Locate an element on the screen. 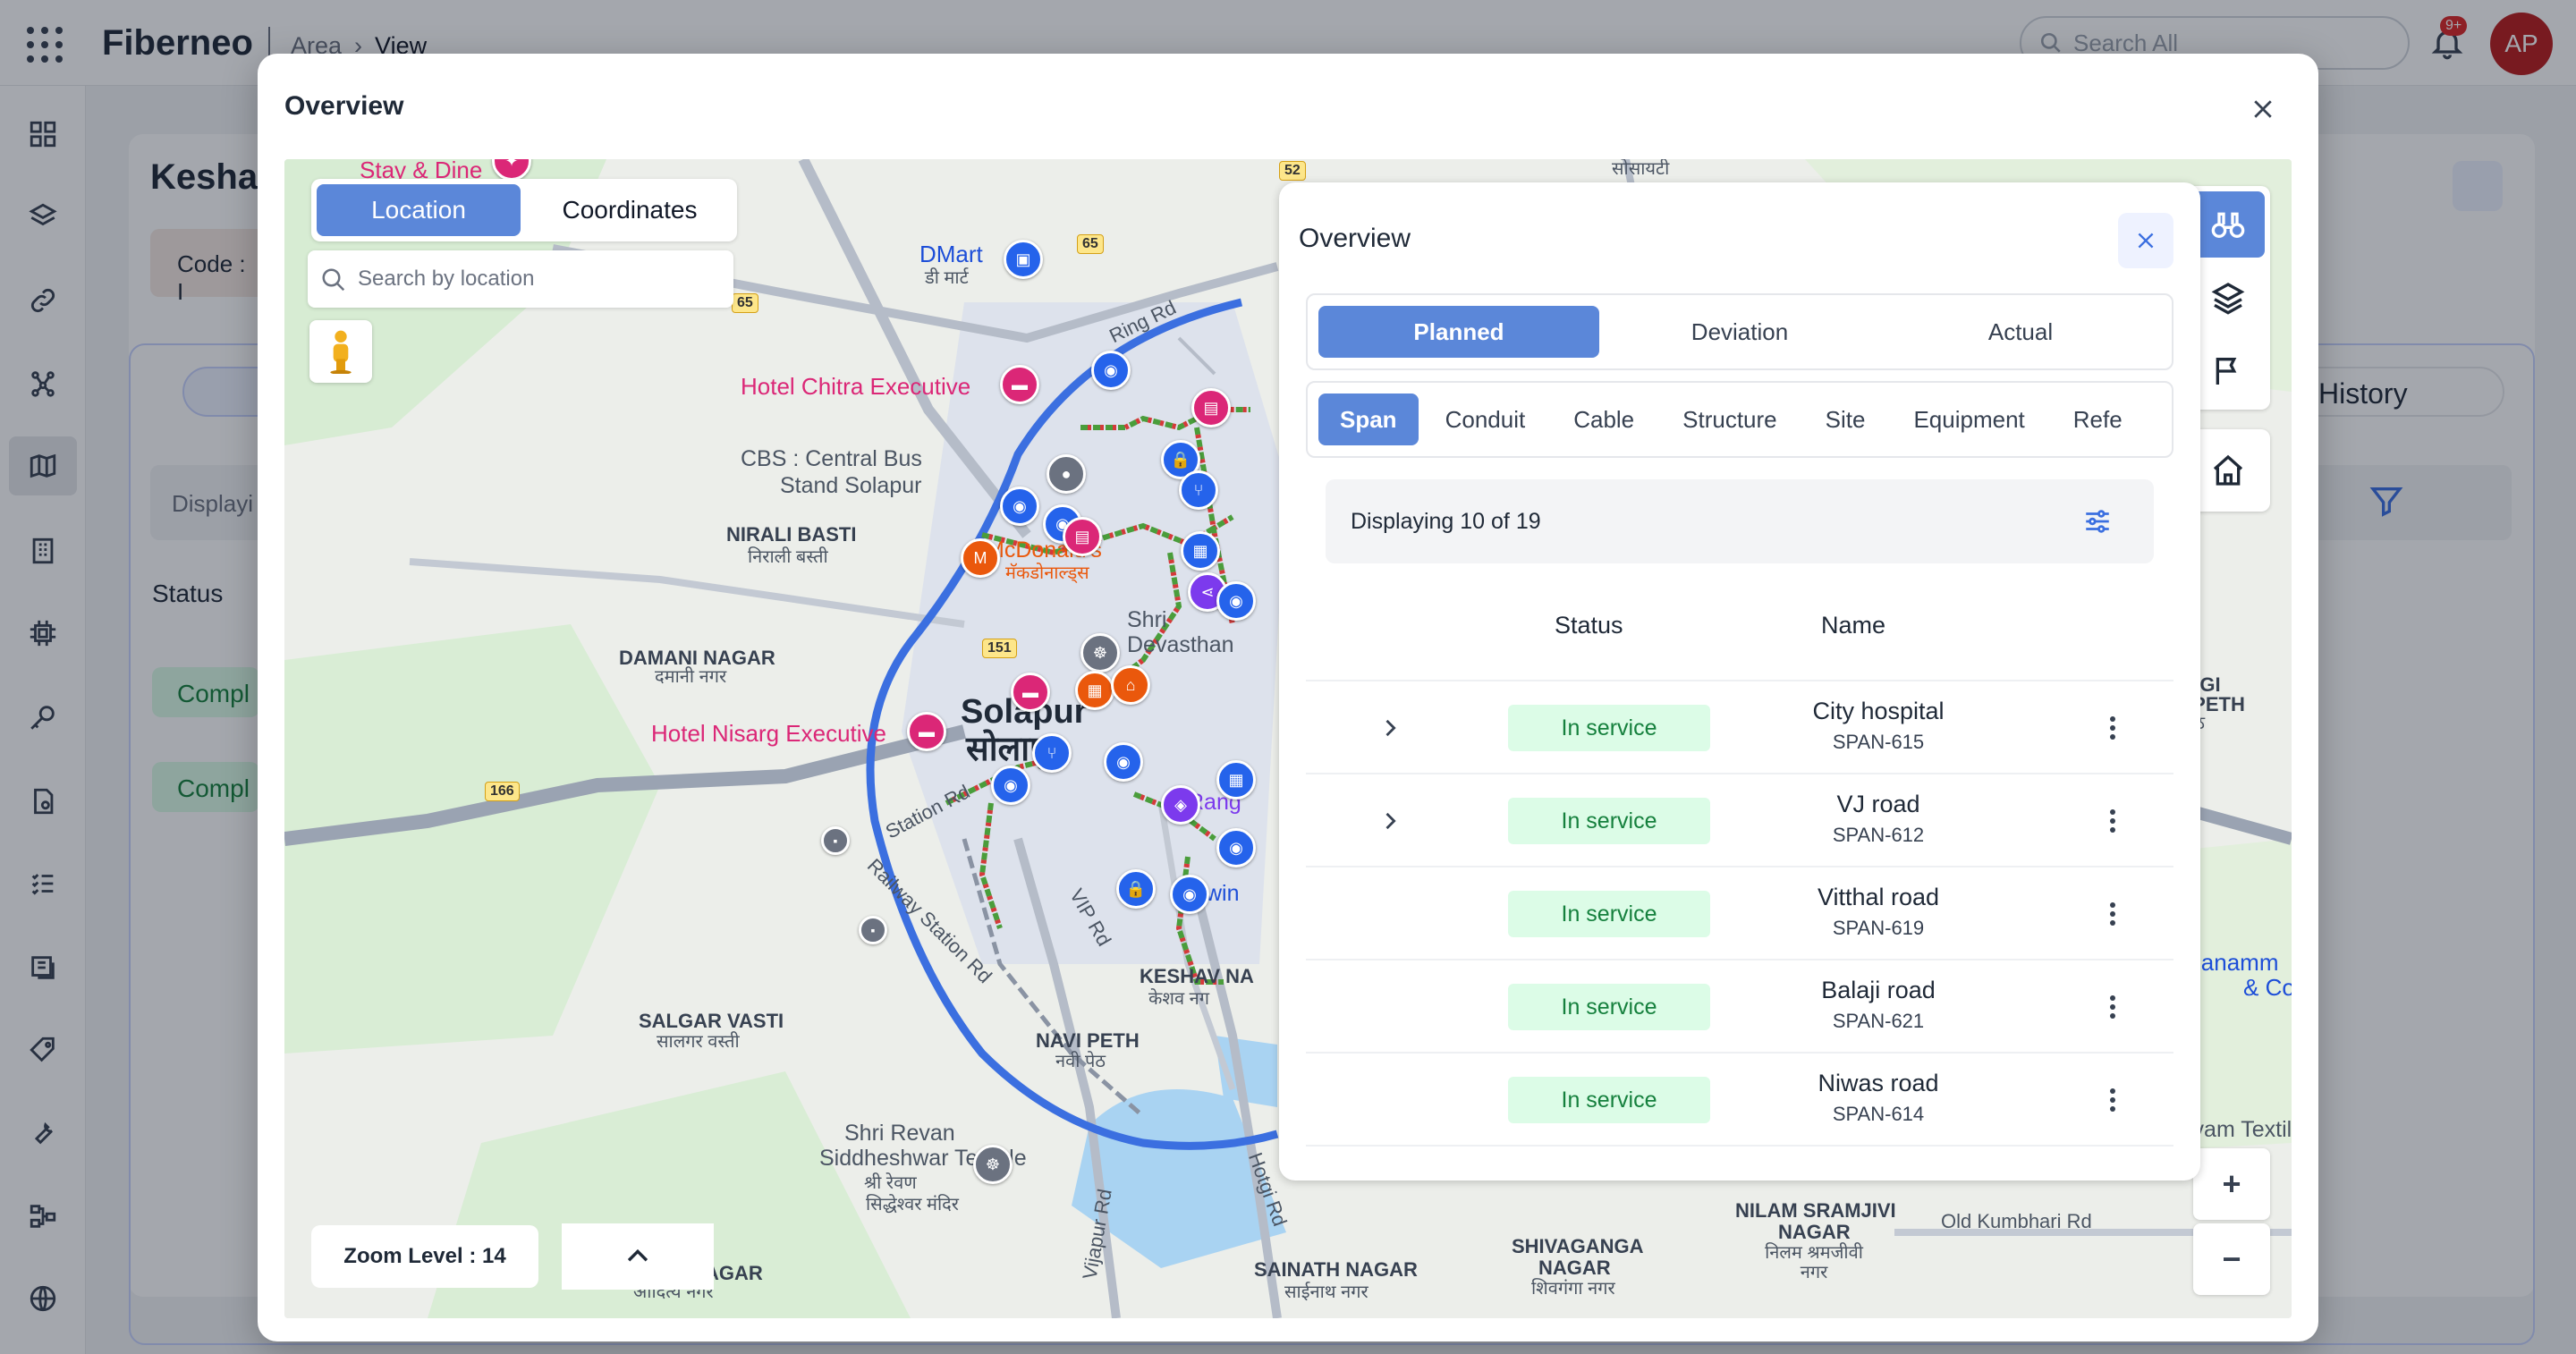  tab-location: Location is located at coordinates (419, 210).